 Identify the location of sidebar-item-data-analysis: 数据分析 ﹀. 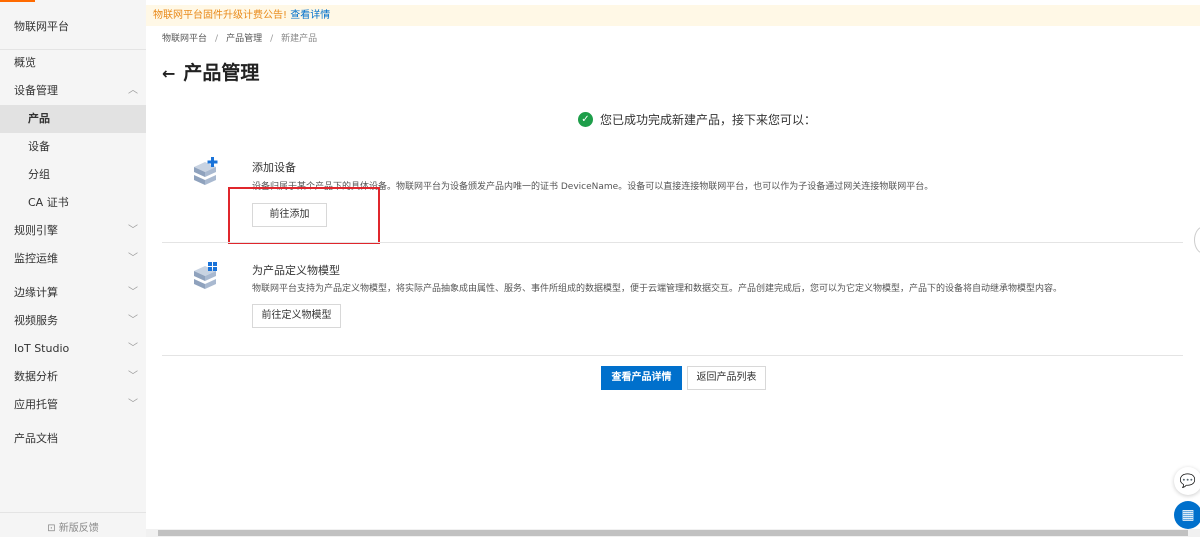
(73, 377).